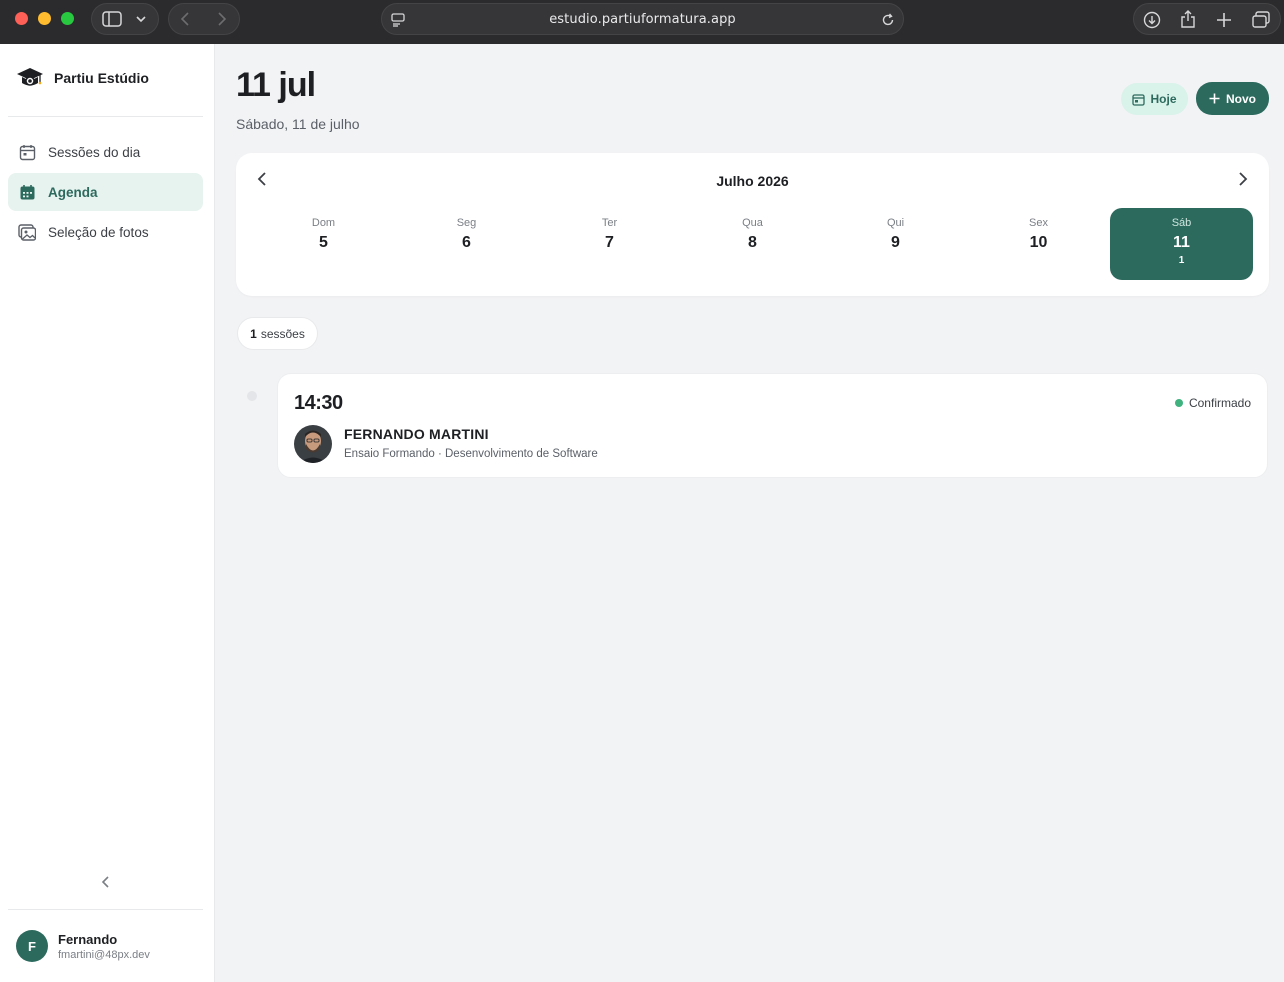 Image resolution: width=1284 pixels, height=982 pixels. I want to click on sidebar-item-label: Sessões do dia, so click(94, 152).